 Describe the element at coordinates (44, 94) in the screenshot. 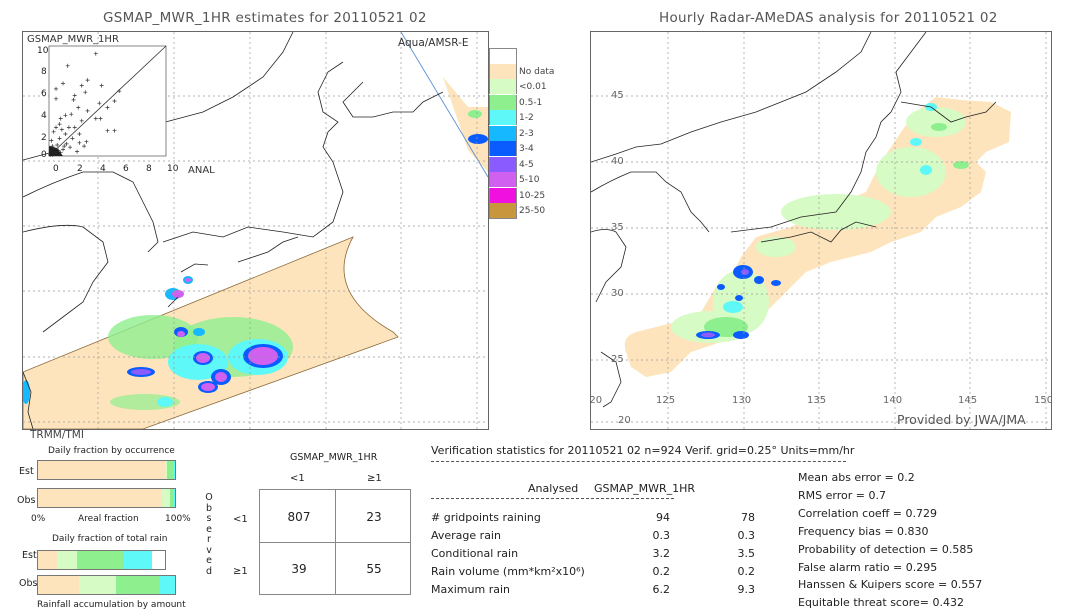

I see `scatter-ytick-6: 6` at that location.